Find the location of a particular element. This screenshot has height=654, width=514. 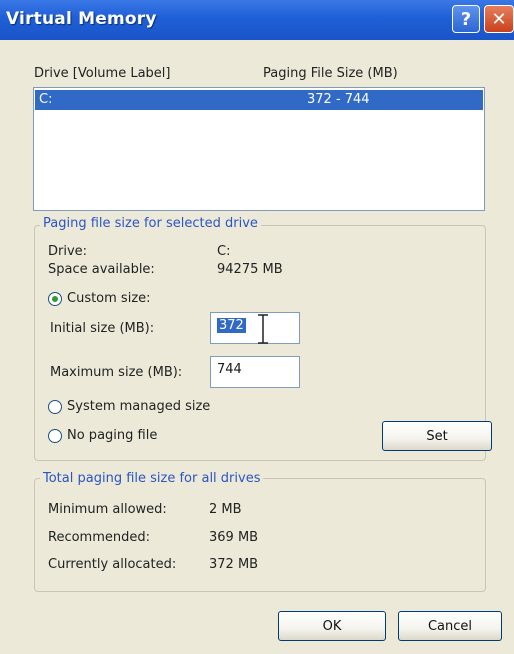

custom-size-radio is located at coordinates (55, 299).